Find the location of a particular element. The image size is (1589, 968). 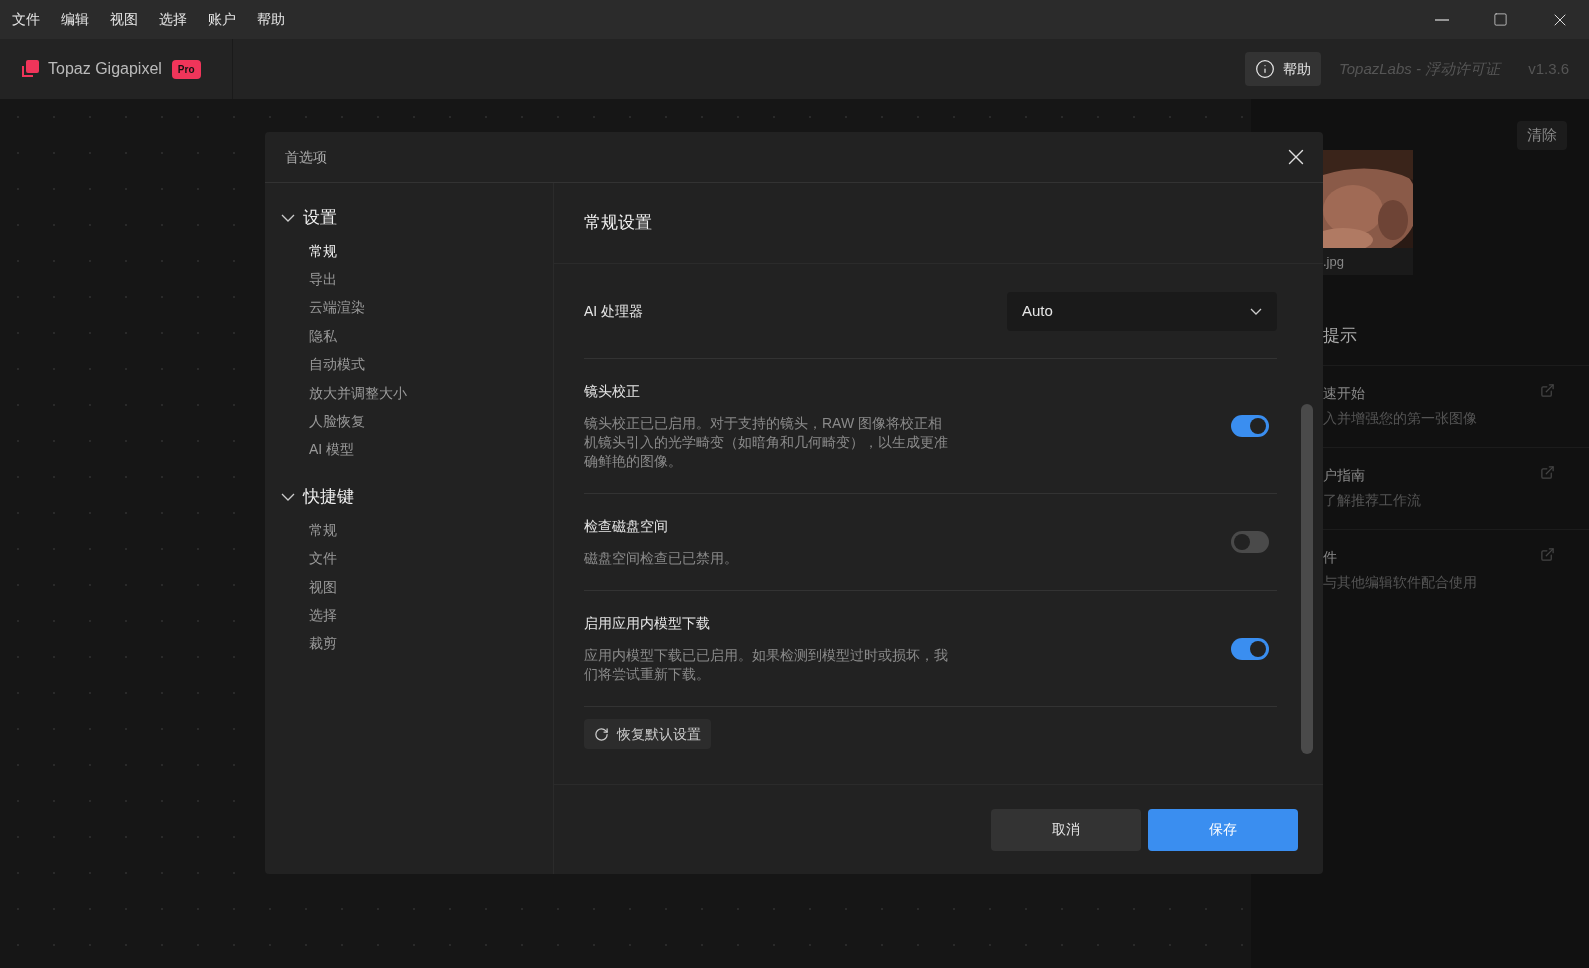

tip-title: 速开始 is located at coordinates (1344, 393).